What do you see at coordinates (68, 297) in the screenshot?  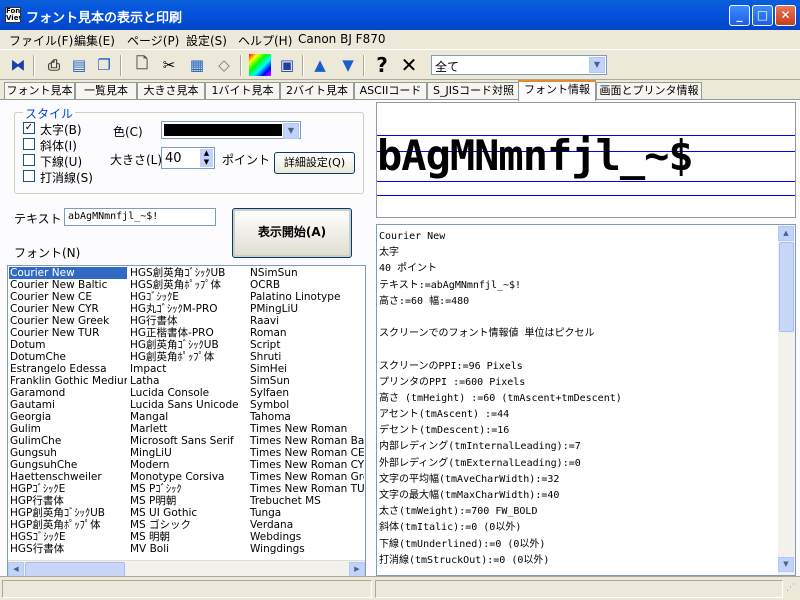 I see `font-list-item: Courier New CE` at bounding box center [68, 297].